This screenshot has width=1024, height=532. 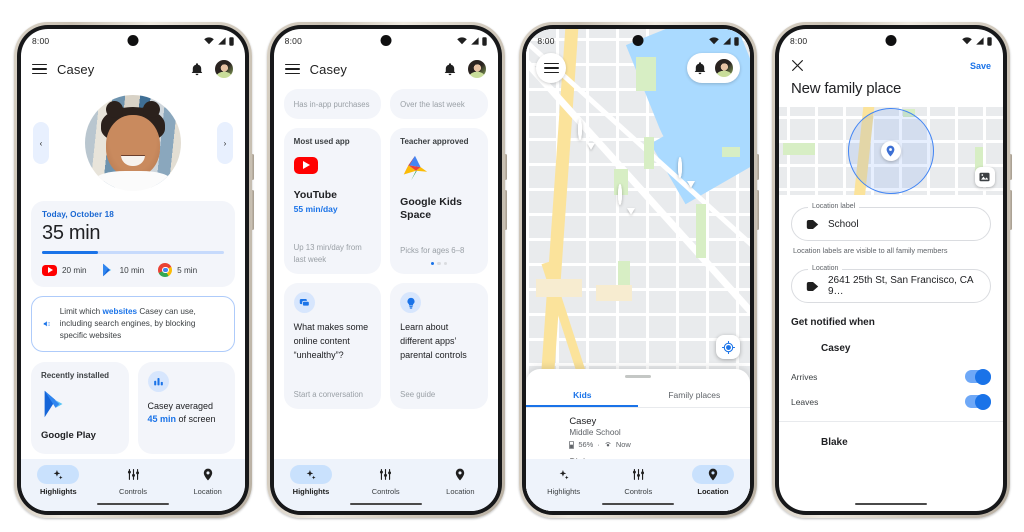 I want to click on leaves-toggle, so click(x=977, y=401).